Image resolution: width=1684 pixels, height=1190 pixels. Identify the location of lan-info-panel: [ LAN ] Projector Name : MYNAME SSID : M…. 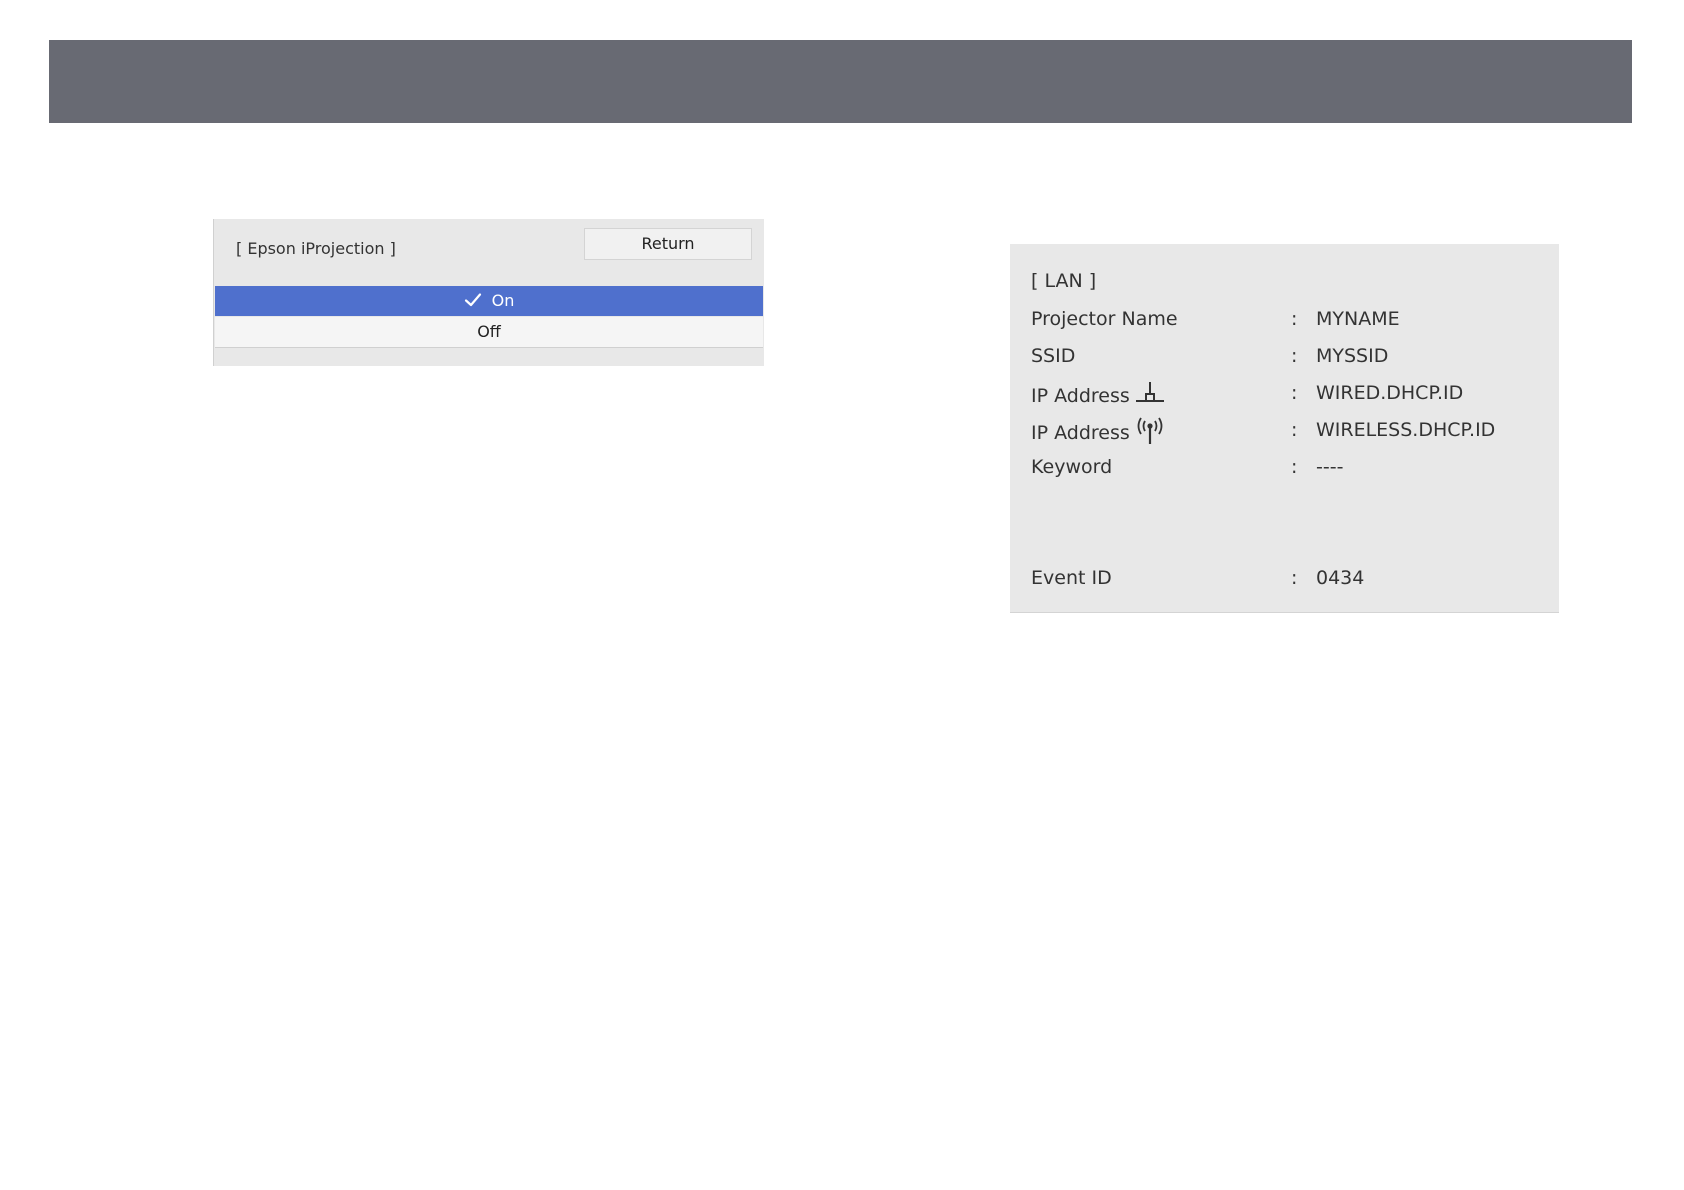
(1284, 428).